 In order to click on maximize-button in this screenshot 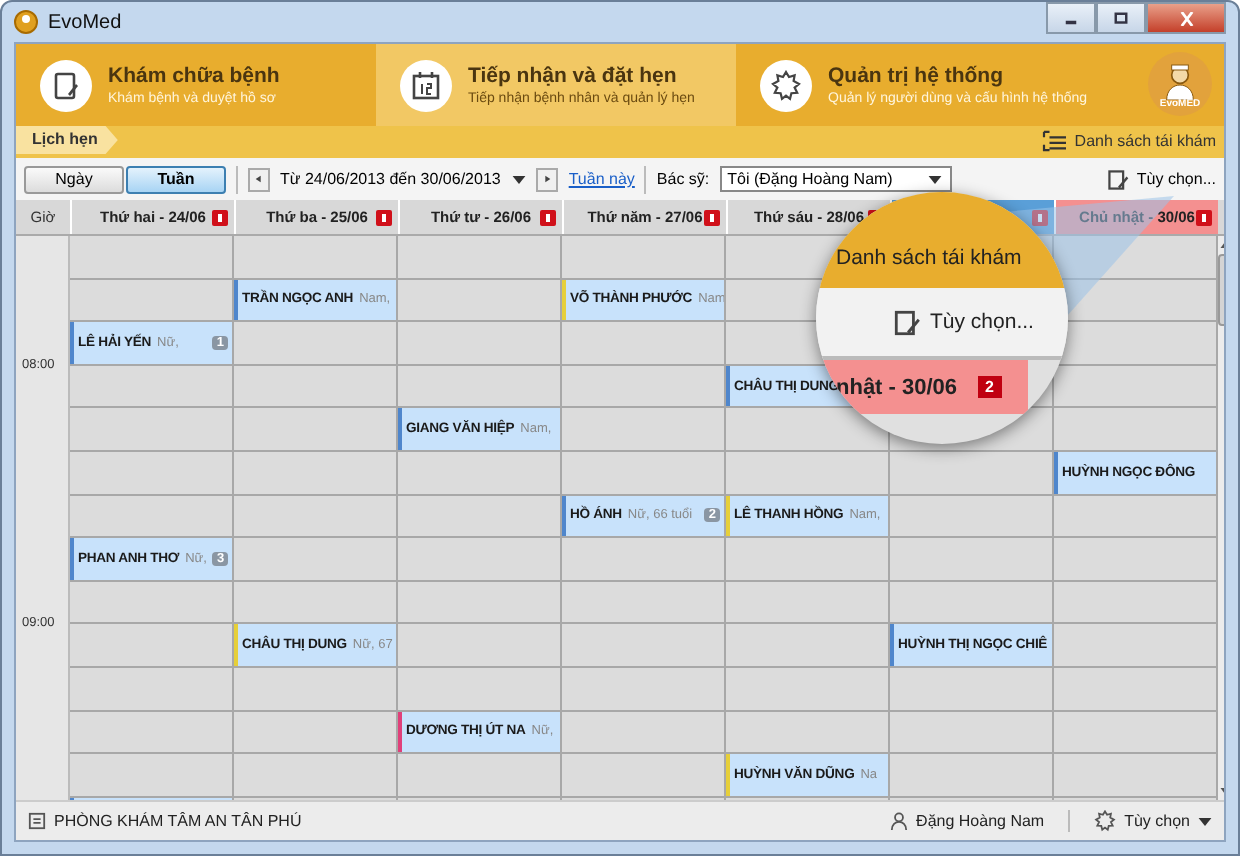, I will do `click(1121, 18)`.